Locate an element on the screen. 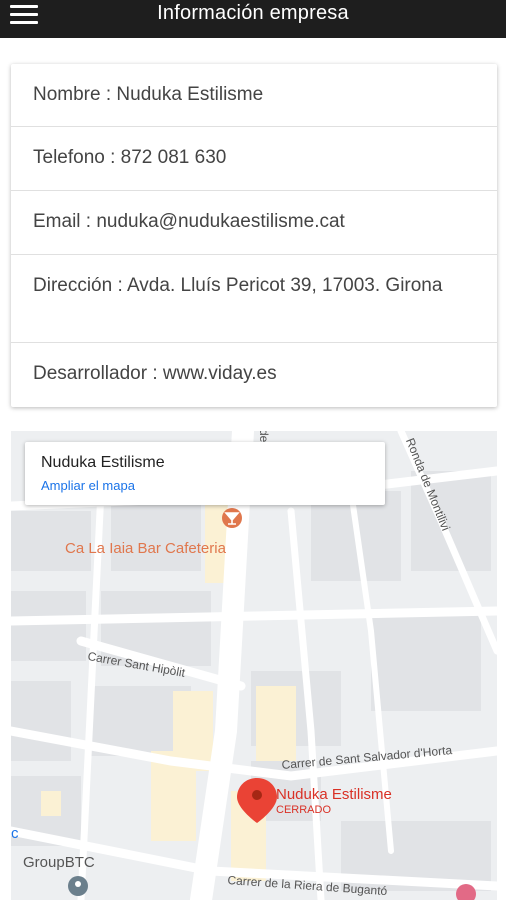 This screenshot has width=506, height=900. group-poi-icon is located at coordinates (78, 886).